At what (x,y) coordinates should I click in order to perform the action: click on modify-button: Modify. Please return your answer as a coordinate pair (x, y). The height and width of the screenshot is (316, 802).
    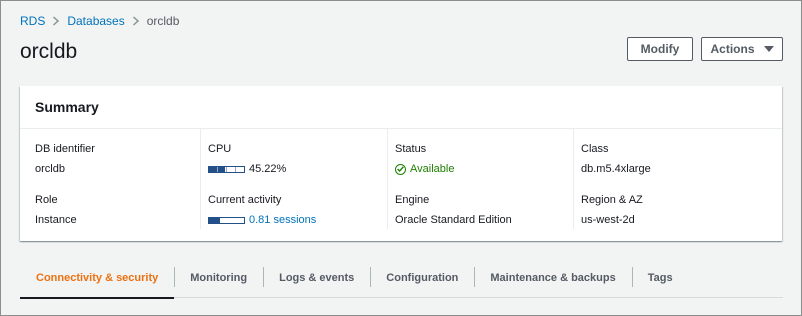
    Looking at the image, I should click on (660, 49).